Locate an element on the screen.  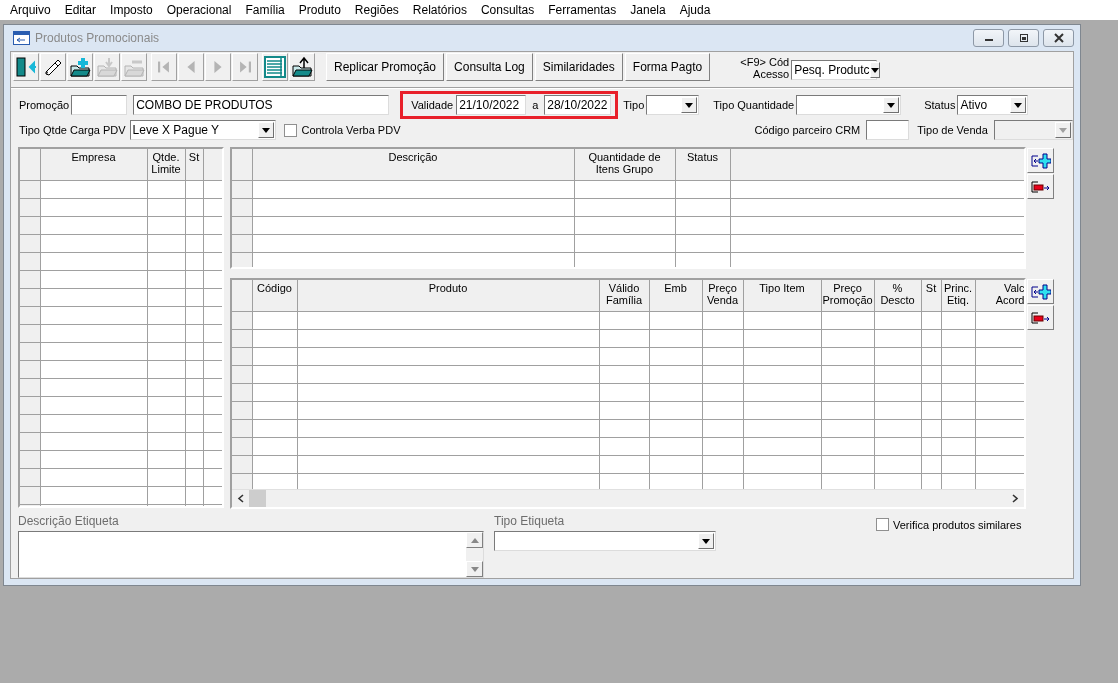
promotion-code-field is located at coordinates (99, 105).